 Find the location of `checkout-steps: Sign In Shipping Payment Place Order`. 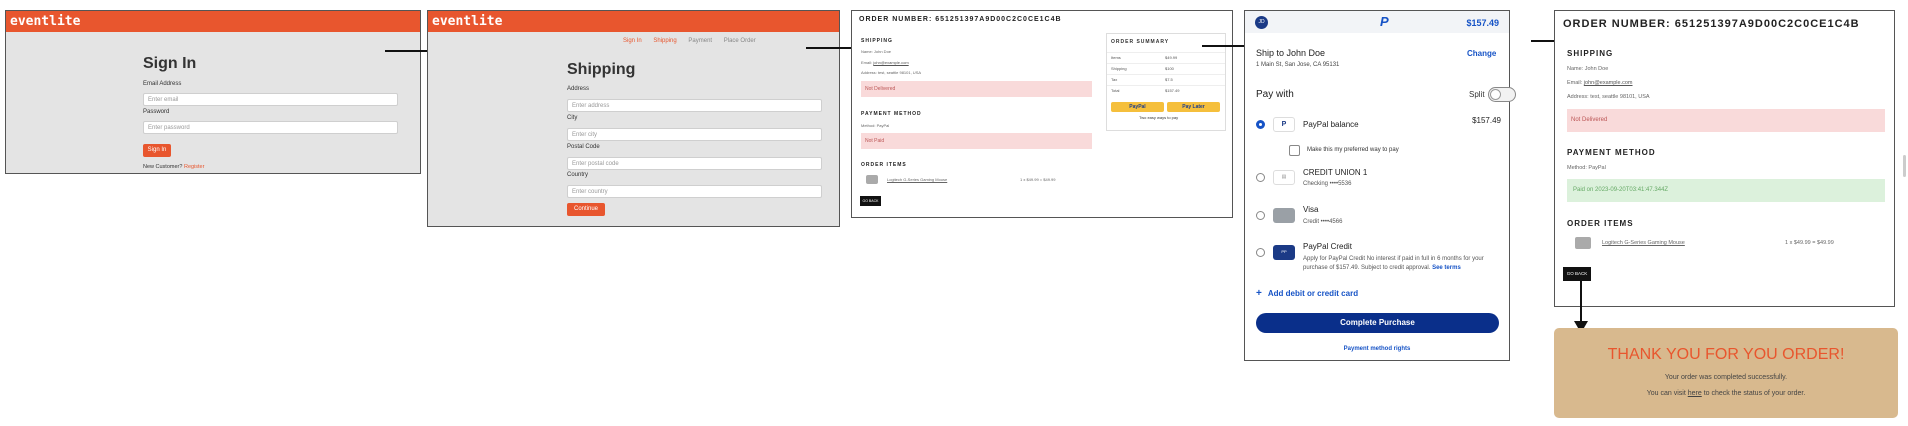

checkout-steps: Sign In Shipping Payment Place Order is located at coordinates (689, 41).